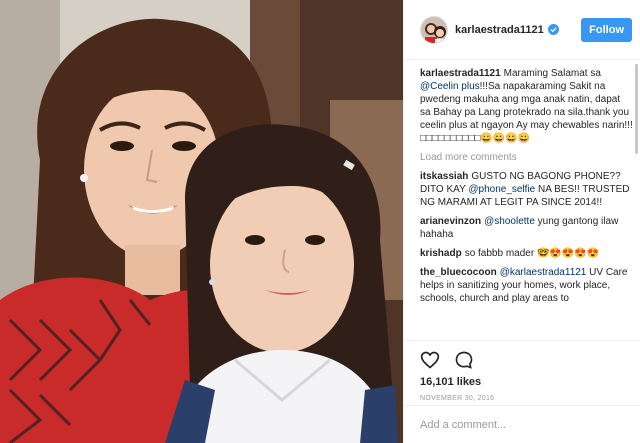 This screenshot has height=443, width=640. I want to click on post-header: karlaestrada1121 Follow, so click(522, 30).